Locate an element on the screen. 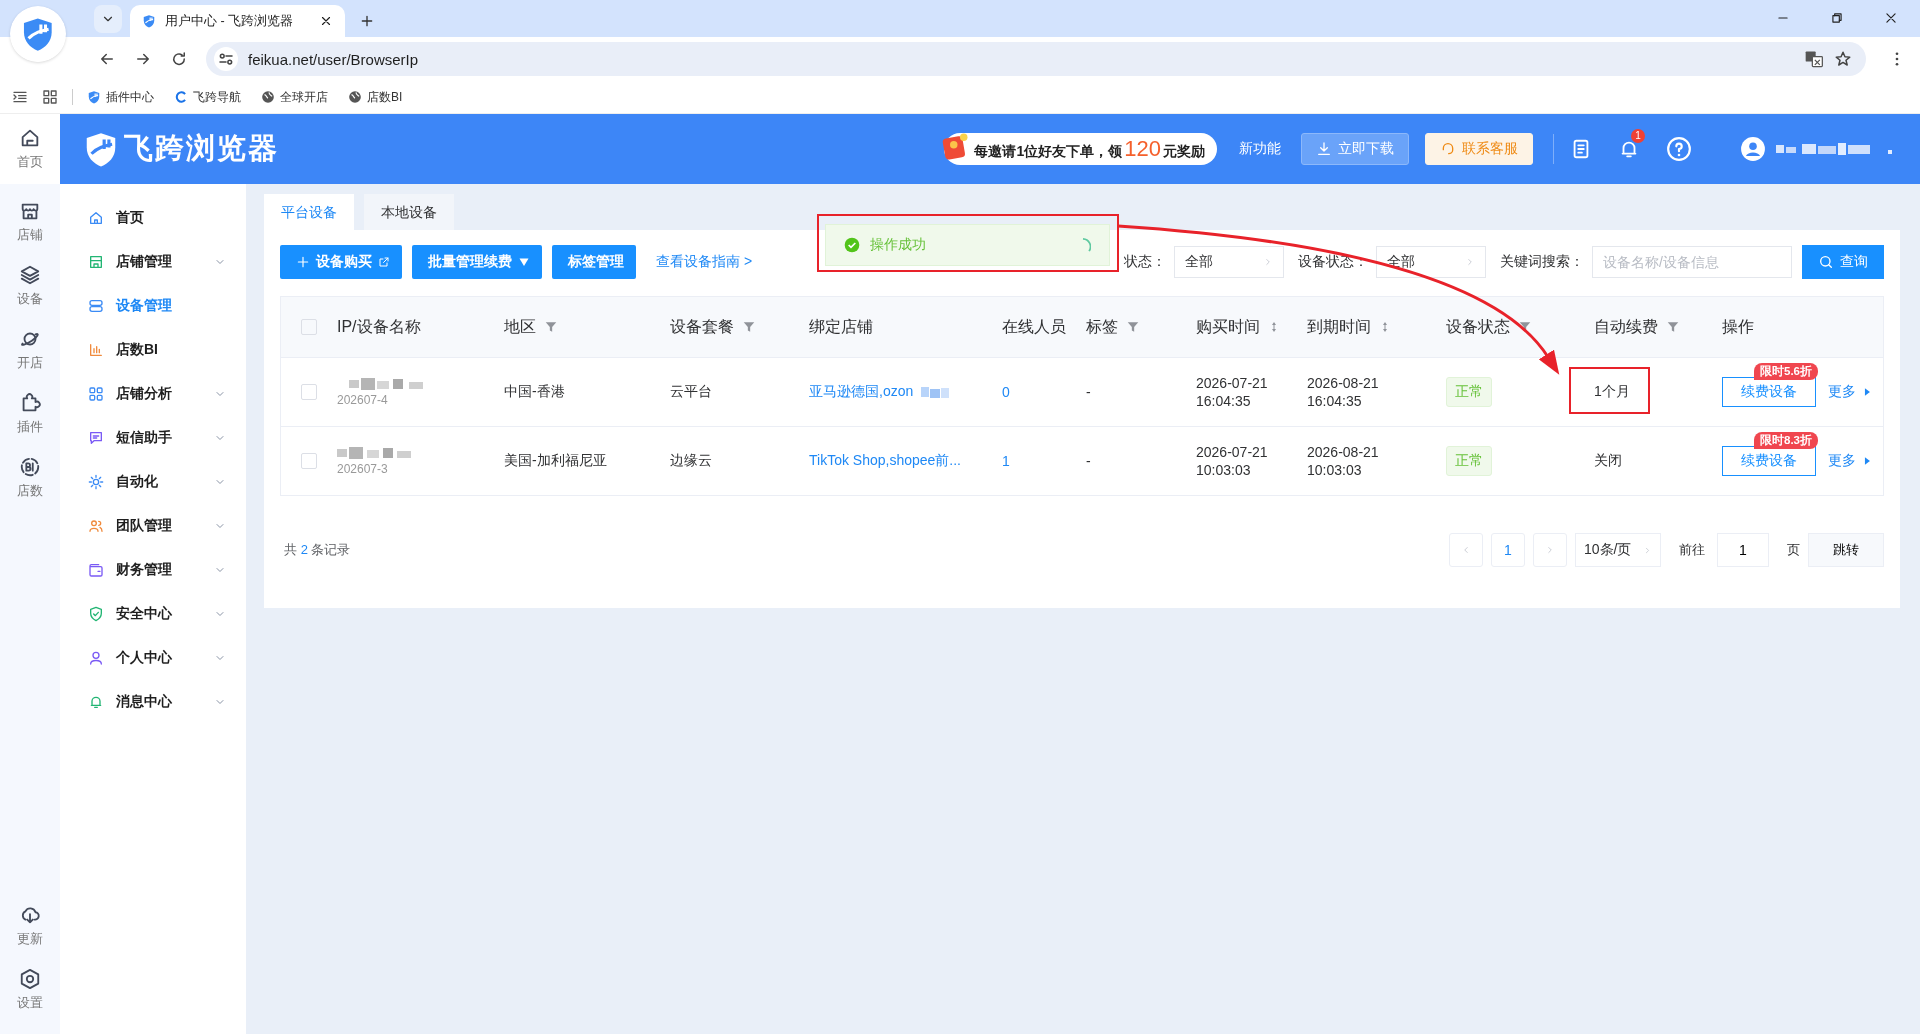 The width and height of the screenshot is (1920, 1034). sidebar-item: 个人中心 is located at coordinates (167, 658).